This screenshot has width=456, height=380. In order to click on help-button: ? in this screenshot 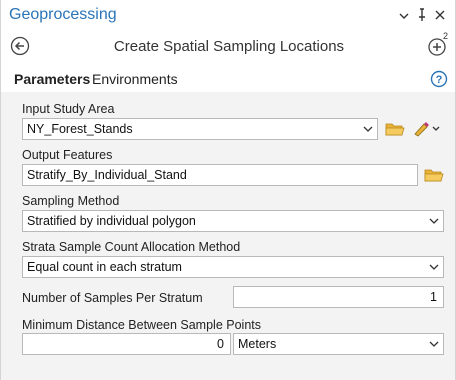, I will do `click(439, 79)`.